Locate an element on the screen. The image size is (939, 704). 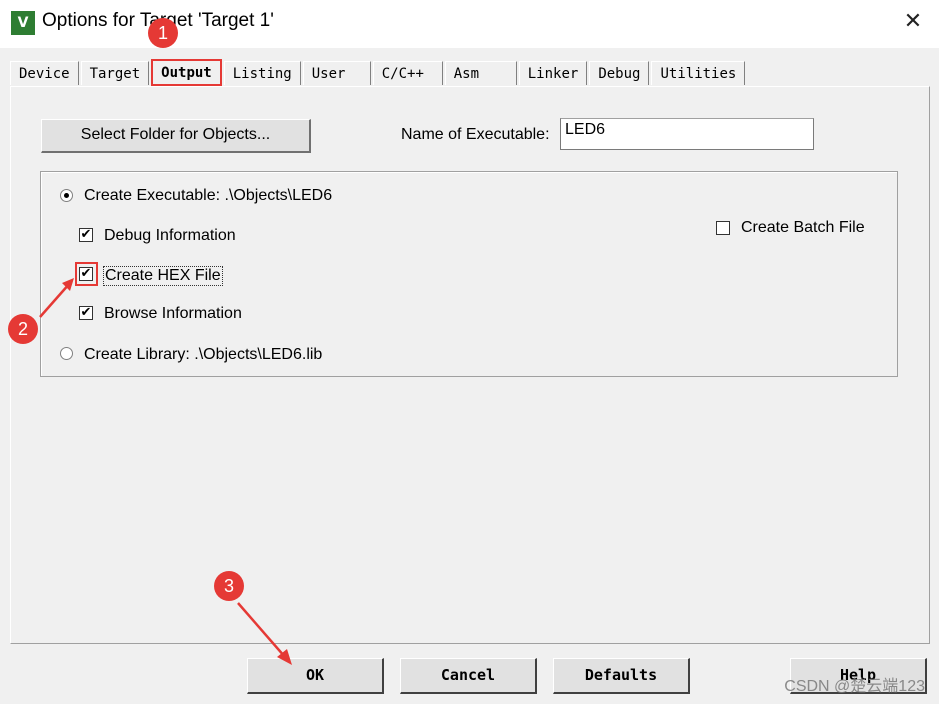
executable-name-label: Name of Executable: is located at coordinates (475, 134).